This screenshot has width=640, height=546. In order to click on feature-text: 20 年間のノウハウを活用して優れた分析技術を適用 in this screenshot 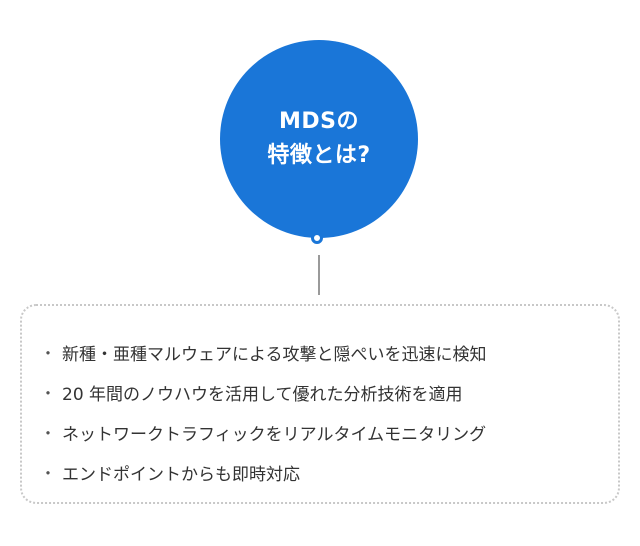, I will do `click(262, 394)`.